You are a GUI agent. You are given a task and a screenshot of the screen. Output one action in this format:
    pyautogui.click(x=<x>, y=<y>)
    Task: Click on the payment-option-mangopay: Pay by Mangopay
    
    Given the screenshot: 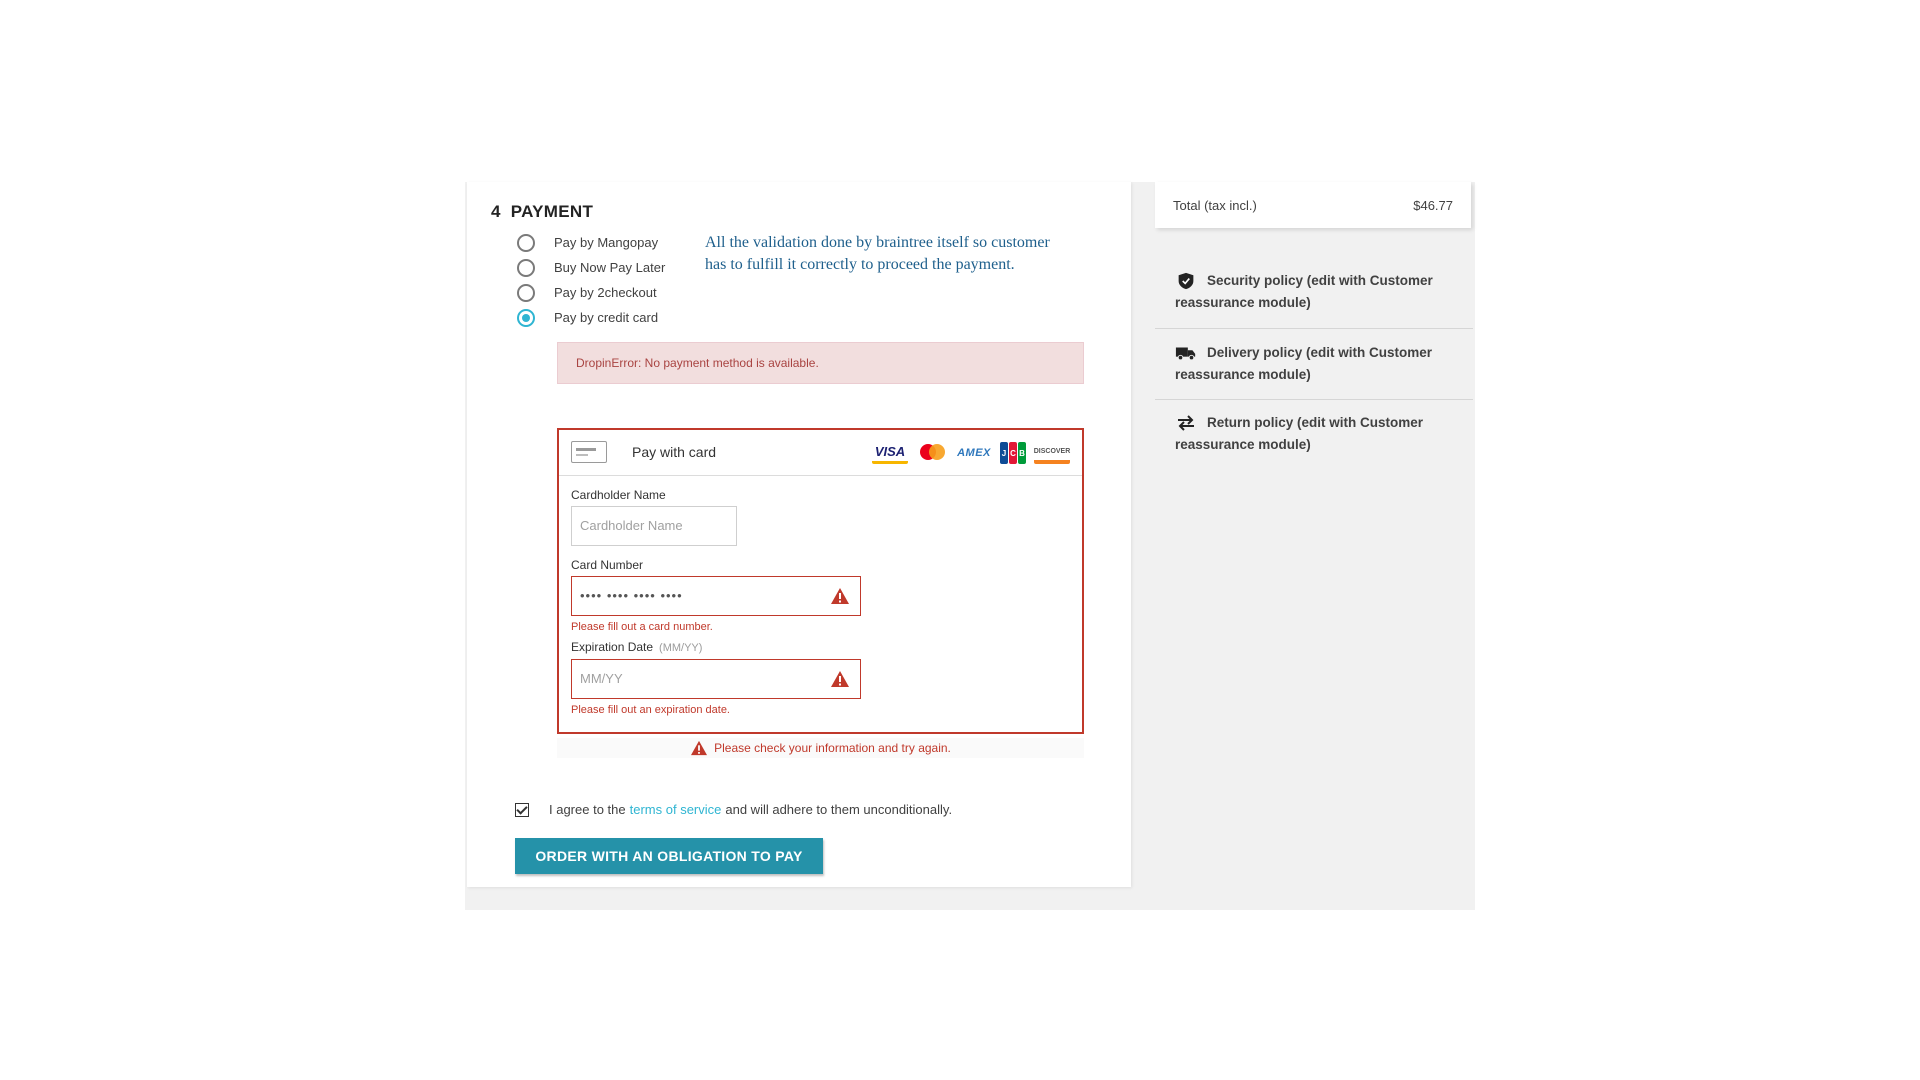 What is the action you would take?
    pyautogui.click(x=591, y=242)
    